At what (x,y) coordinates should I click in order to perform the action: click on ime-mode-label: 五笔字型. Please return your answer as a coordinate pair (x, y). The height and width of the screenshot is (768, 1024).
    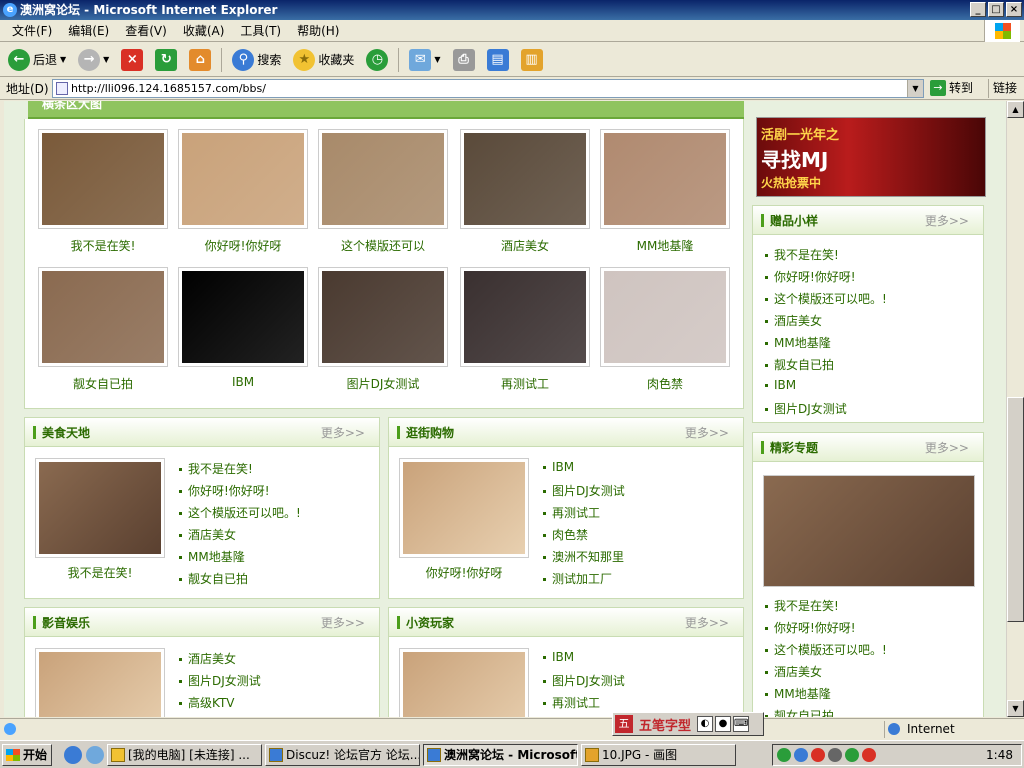
    Looking at the image, I should click on (665, 724).